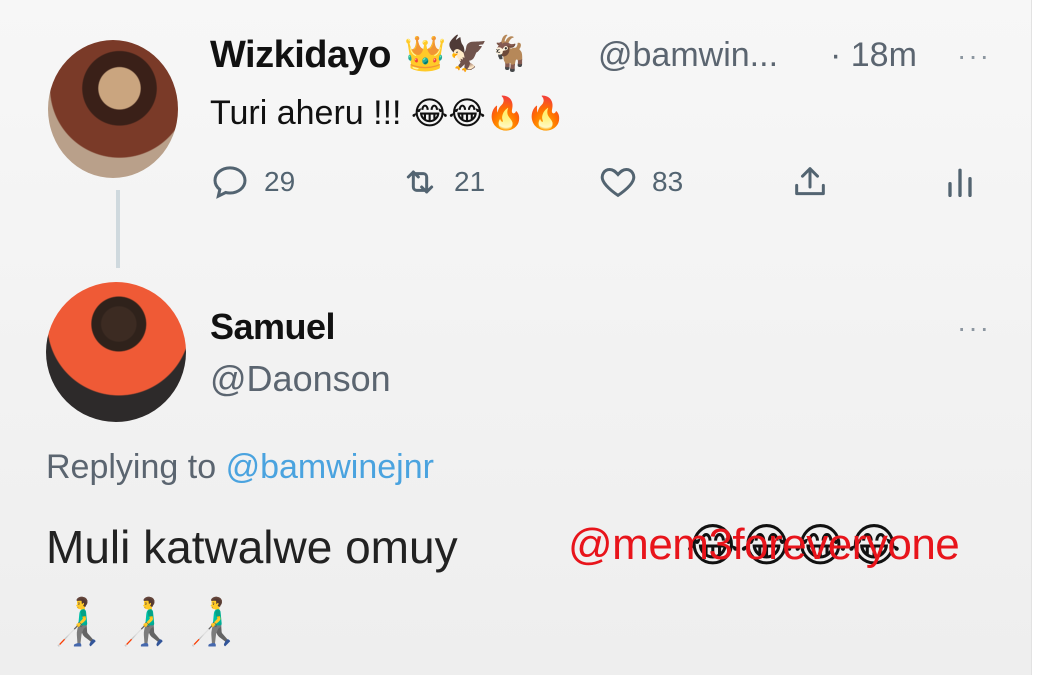 The height and width of the screenshot is (675, 1046). What do you see at coordinates (149, 621) in the screenshot?
I see `tweet2-walker-emoji: 👨‍🦯👨‍🦯👨‍🦯` at bounding box center [149, 621].